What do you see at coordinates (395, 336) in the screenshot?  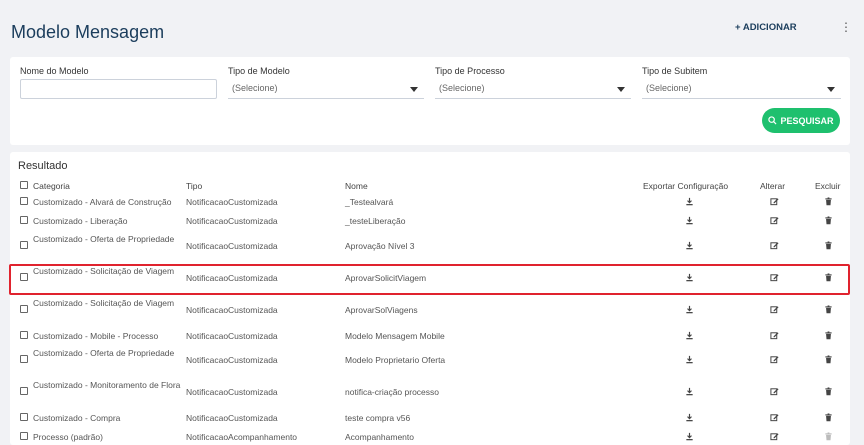 I see `row-nome: Modelo Mensagem Mobile` at bounding box center [395, 336].